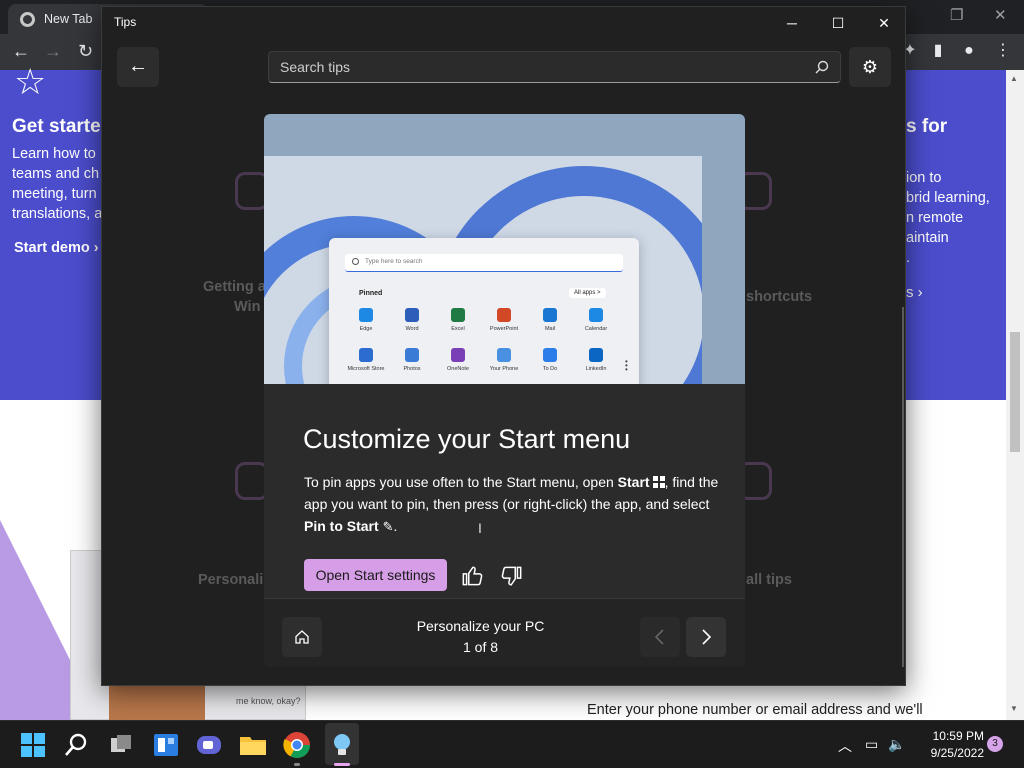 This screenshot has height=768, width=1024. I want to click on tip-card-footer: Personalize your PC 1 of 8, so click(504, 633).